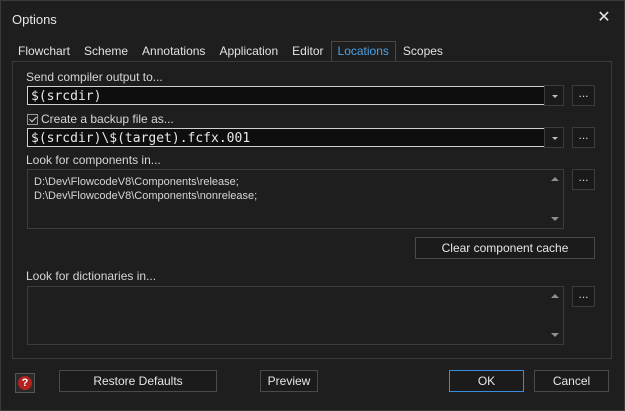 The width and height of the screenshot is (625, 411). I want to click on backup-file-field: $(srcdir)\$(target).fcfx.001, so click(290, 137).